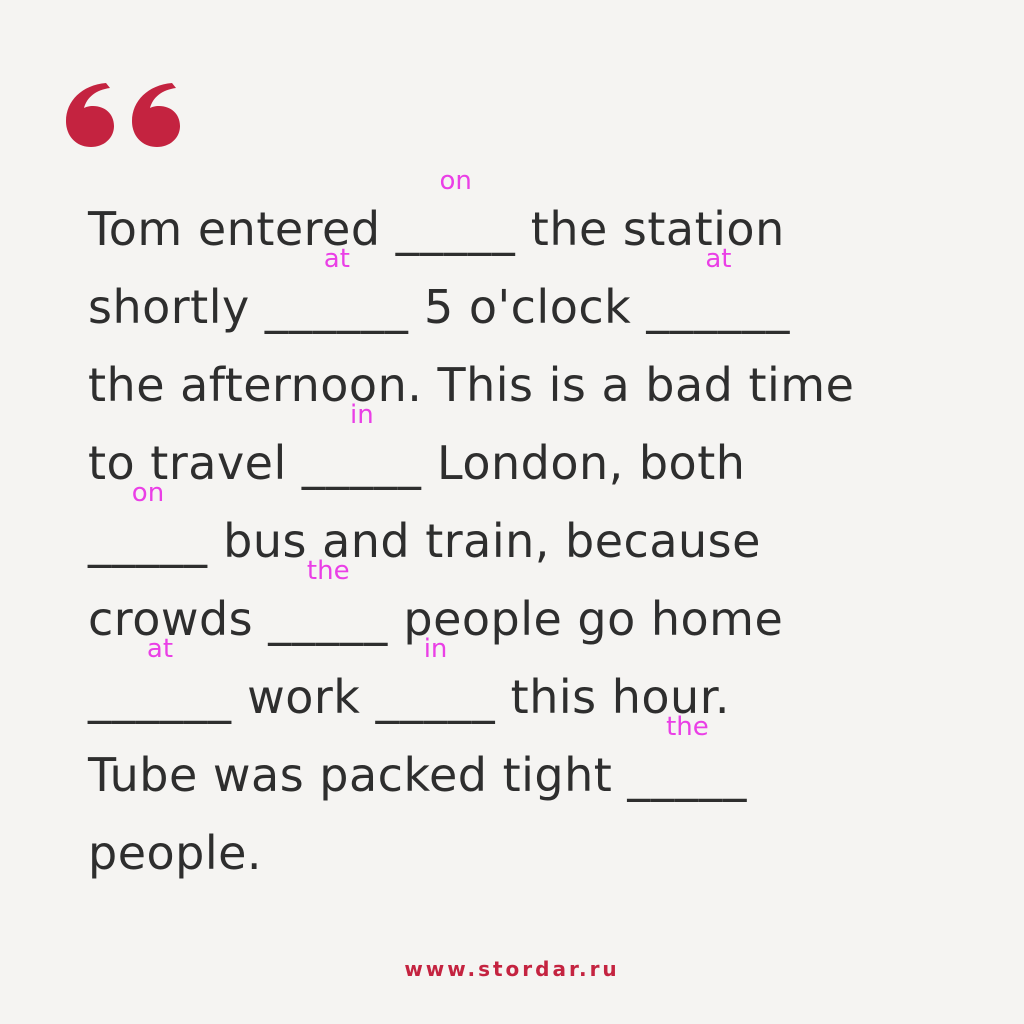  I want to click on text-line: ______ at work _____ in this hour., so click(528, 686).